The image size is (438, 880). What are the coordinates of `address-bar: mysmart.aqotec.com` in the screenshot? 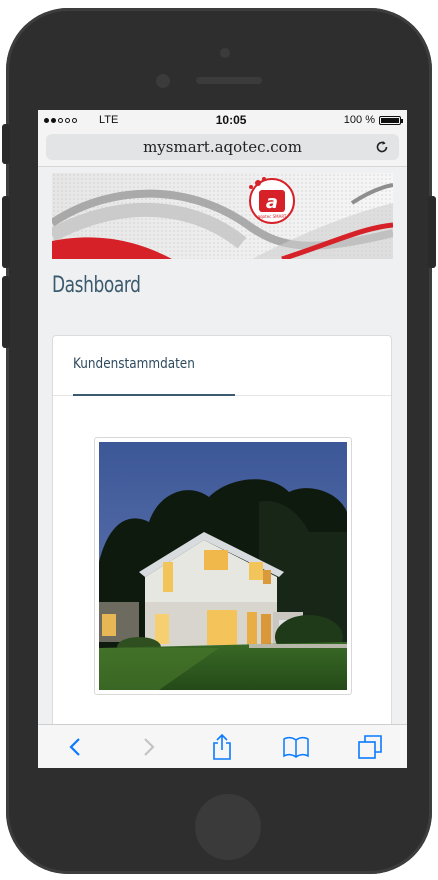 It's located at (222, 147).